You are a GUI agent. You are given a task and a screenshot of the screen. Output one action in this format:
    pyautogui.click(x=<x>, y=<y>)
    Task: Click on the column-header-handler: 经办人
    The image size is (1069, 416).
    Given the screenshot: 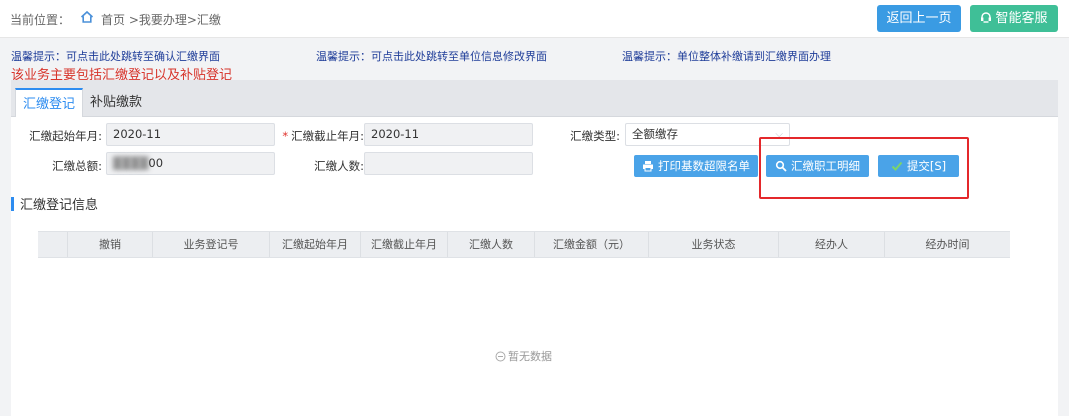 What is the action you would take?
    pyautogui.click(x=832, y=244)
    